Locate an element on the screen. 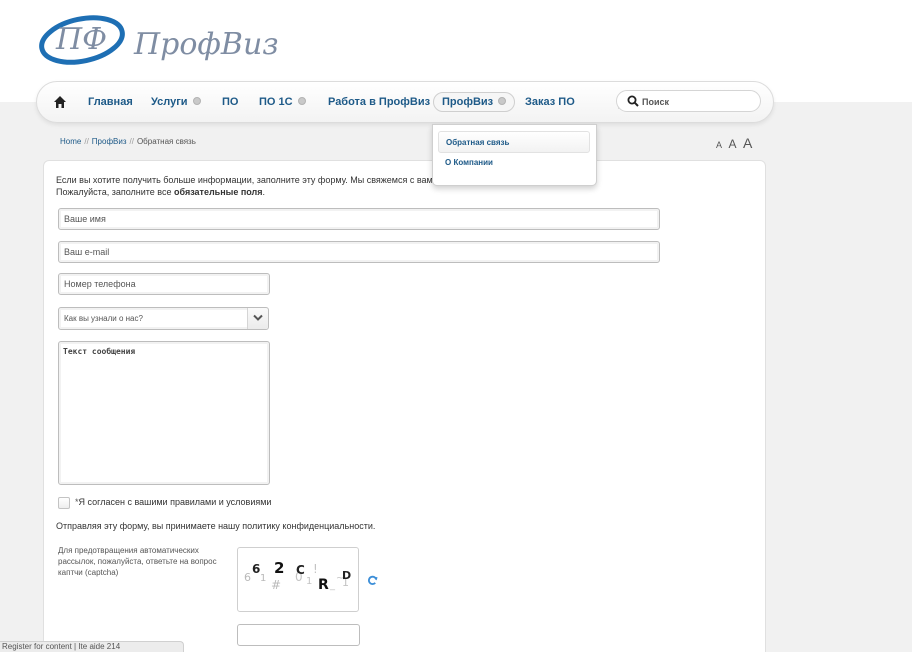 The height and width of the screenshot is (652, 912). nav-item-home: Главная is located at coordinates (110, 102).